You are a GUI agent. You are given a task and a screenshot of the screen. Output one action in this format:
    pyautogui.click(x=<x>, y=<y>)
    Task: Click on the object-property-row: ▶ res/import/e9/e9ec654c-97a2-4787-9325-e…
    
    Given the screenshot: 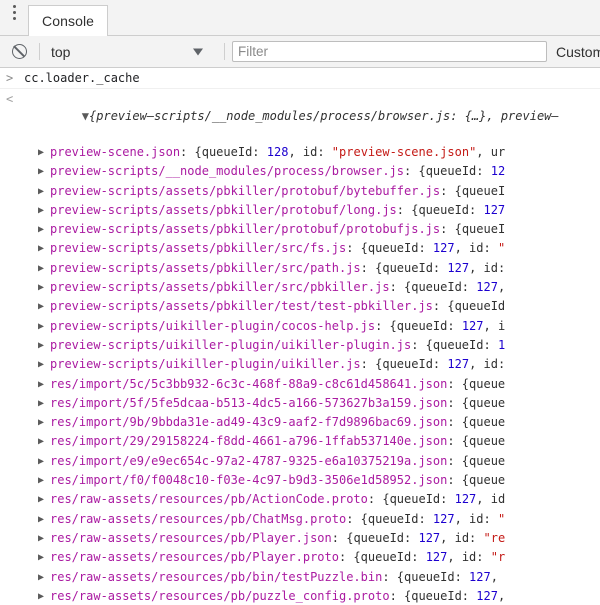 What is the action you would take?
    pyautogui.click(x=300, y=461)
    